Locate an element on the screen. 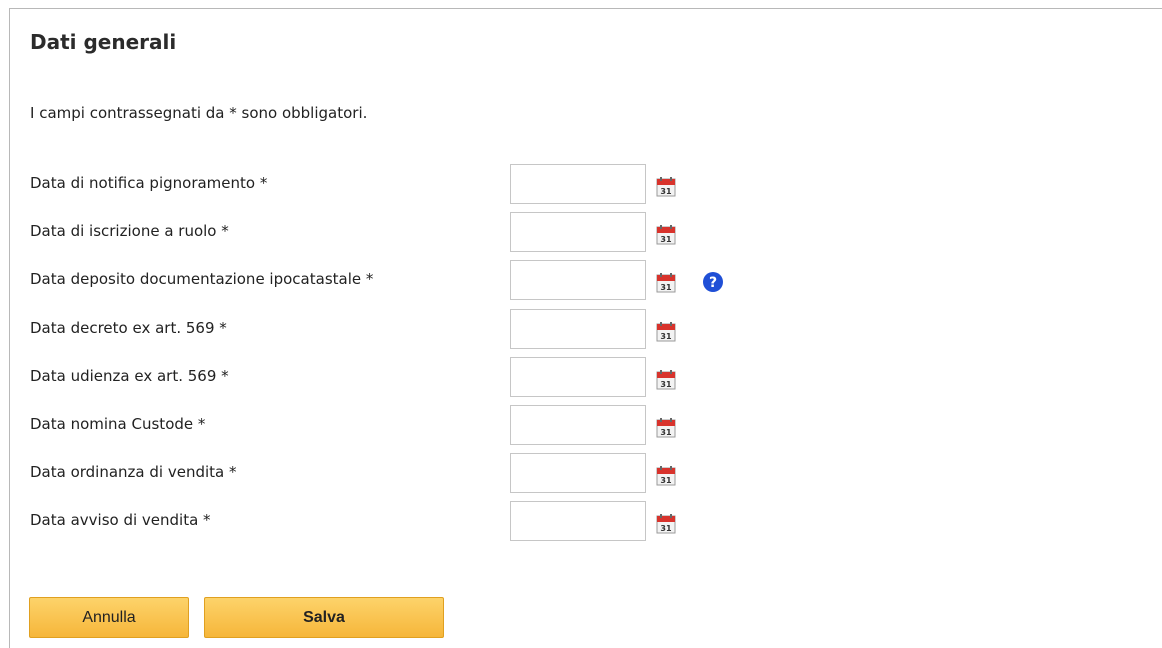  form-row: Data udienza ex art. 569 * 31 is located at coordinates (380, 383).